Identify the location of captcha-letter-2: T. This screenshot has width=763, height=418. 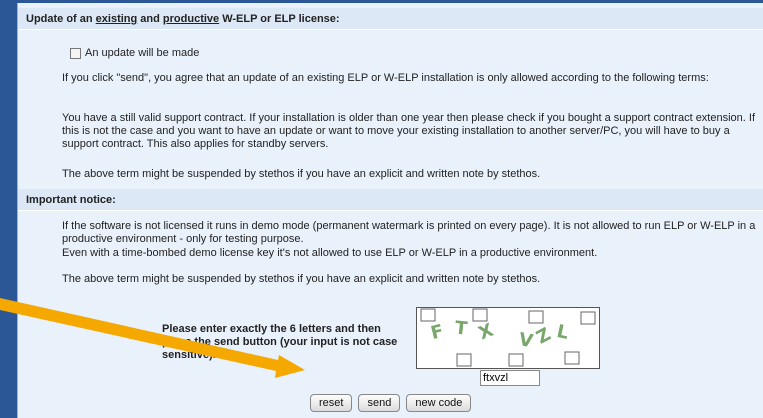
(461, 328).